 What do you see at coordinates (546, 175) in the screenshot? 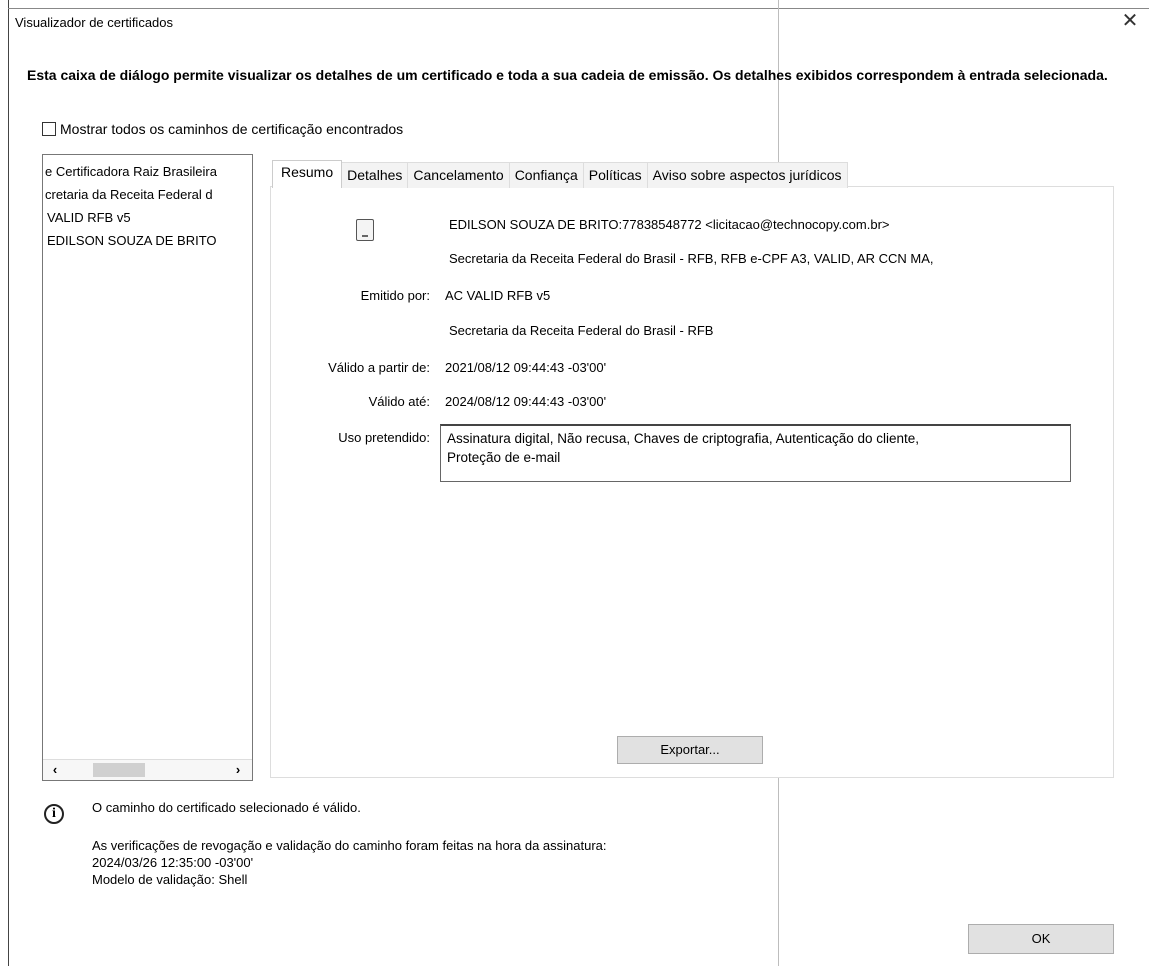
I see `tab-confianca: Confiança` at bounding box center [546, 175].